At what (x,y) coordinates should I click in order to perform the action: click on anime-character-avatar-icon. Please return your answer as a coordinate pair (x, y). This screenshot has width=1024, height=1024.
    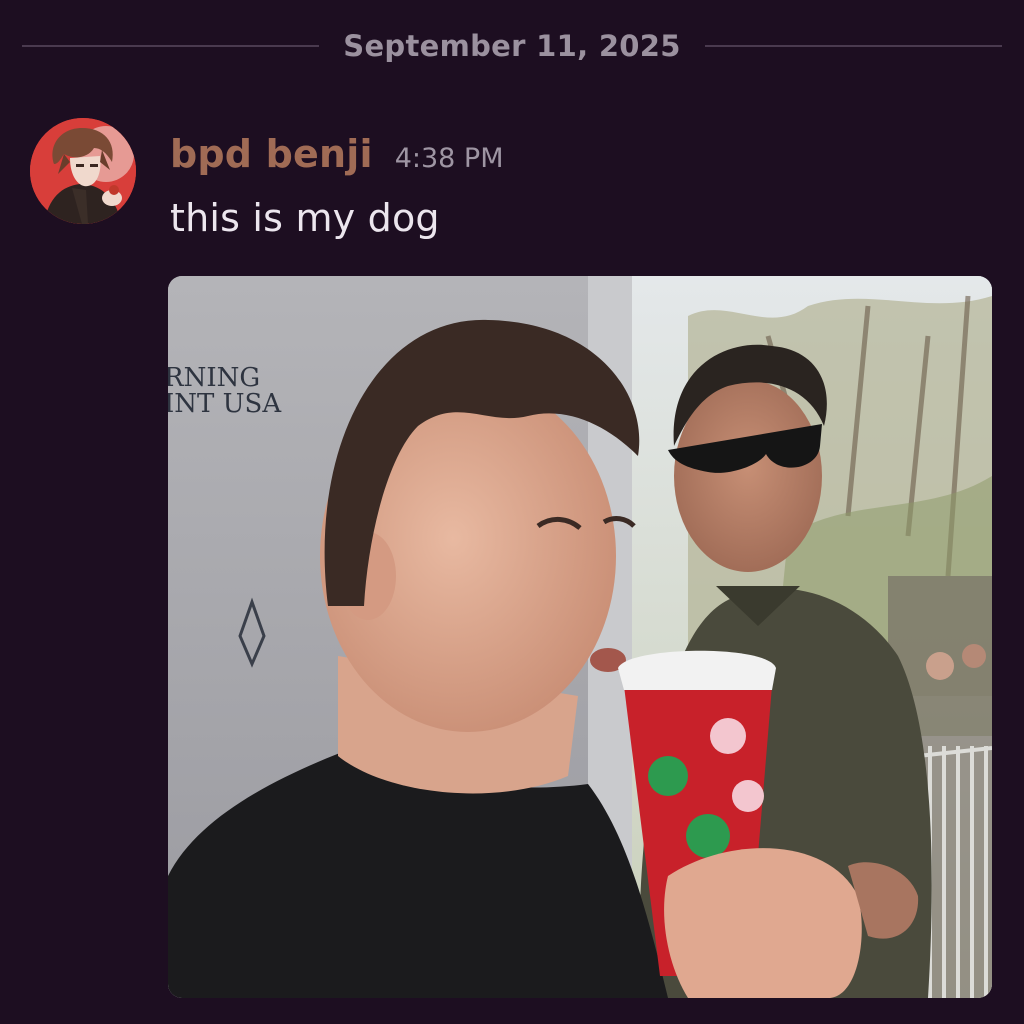
    Looking at the image, I should click on (83, 171).